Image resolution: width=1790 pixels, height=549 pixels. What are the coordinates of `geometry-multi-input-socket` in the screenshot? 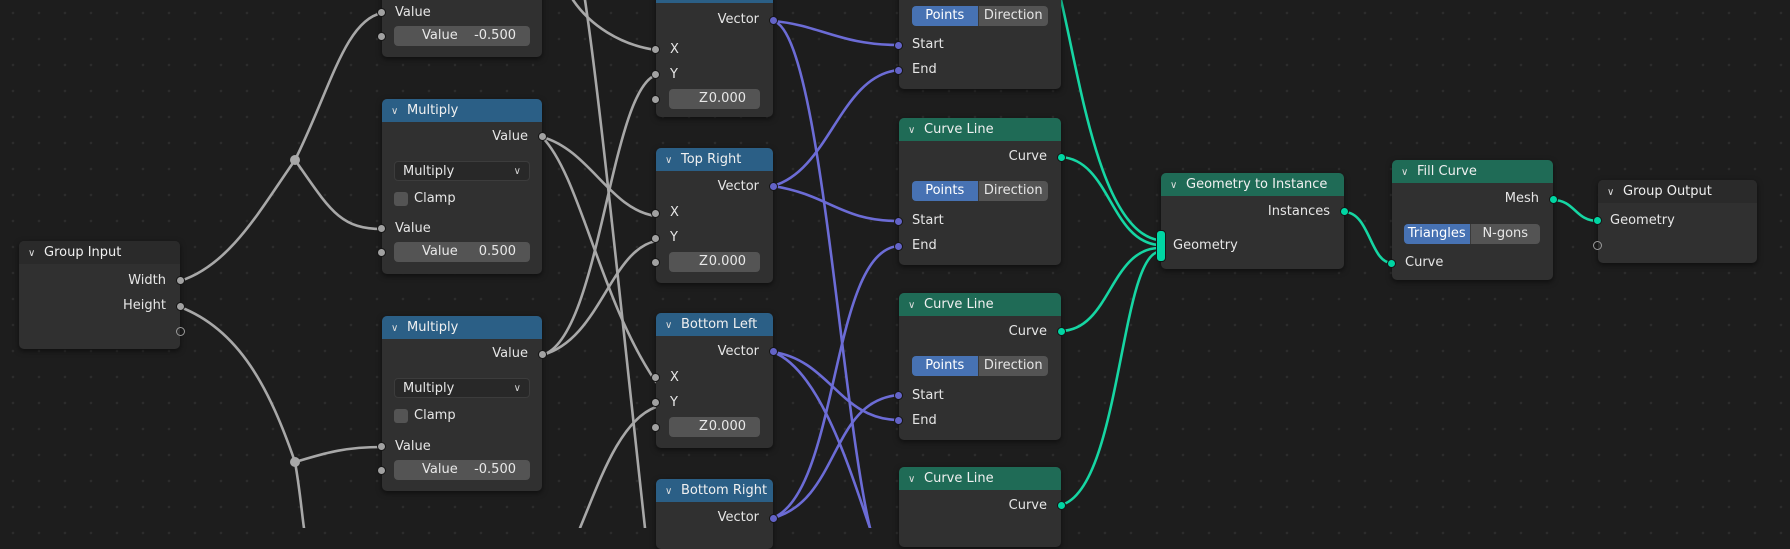 It's located at (1161, 246).